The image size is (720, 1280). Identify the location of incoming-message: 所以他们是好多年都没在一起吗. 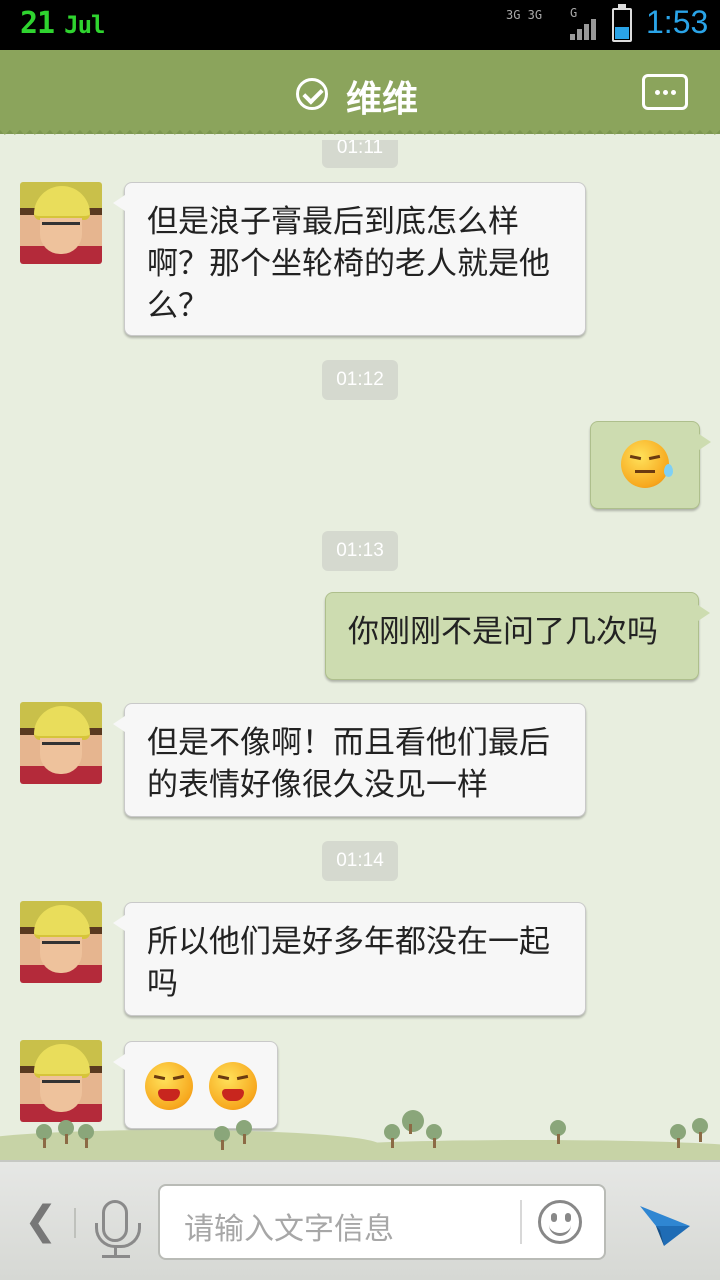
(349, 959).